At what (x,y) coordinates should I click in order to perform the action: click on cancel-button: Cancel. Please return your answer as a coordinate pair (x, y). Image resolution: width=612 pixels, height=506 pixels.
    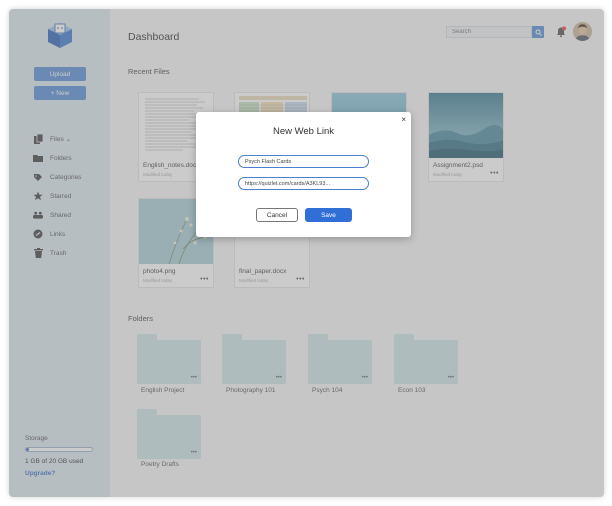
    Looking at the image, I should click on (277, 215).